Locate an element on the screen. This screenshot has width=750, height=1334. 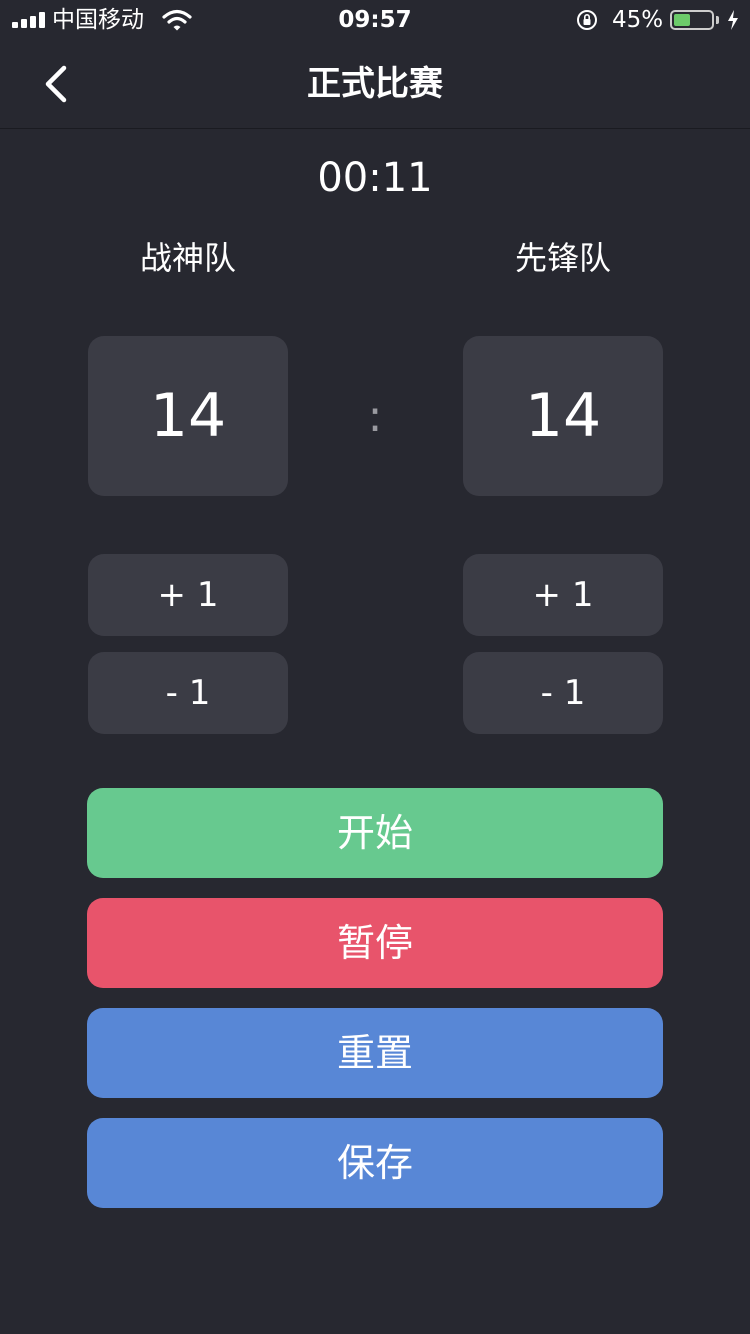
page-title: 正式比赛 is located at coordinates (375, 84).